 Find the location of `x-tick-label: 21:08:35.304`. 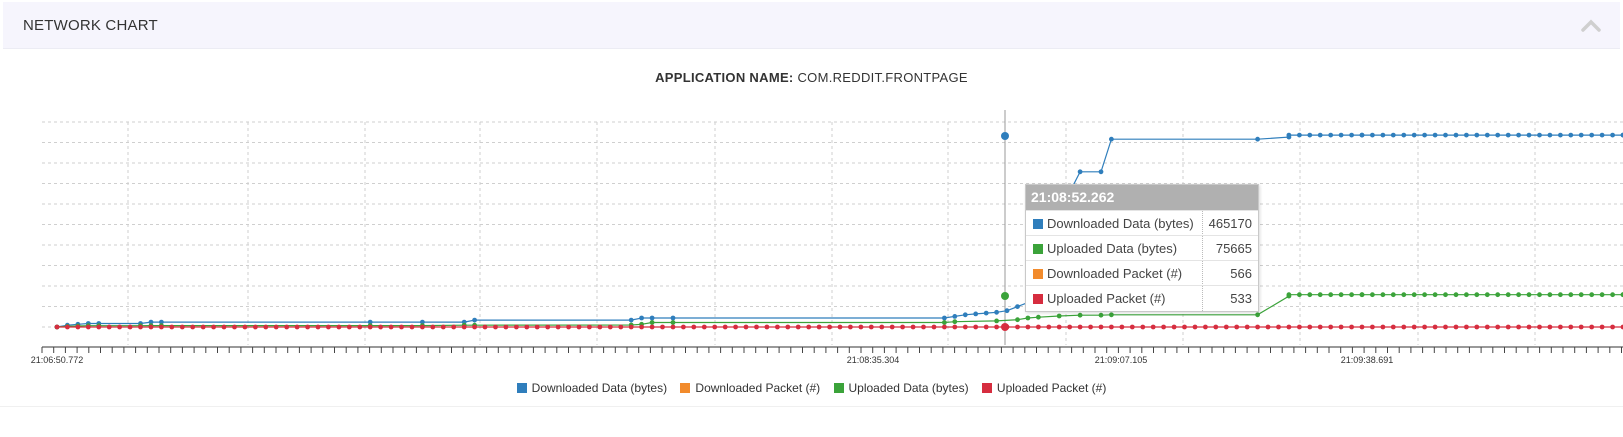

x-tick-label: 21:08:35.304 is located at coordinates (873, 360).